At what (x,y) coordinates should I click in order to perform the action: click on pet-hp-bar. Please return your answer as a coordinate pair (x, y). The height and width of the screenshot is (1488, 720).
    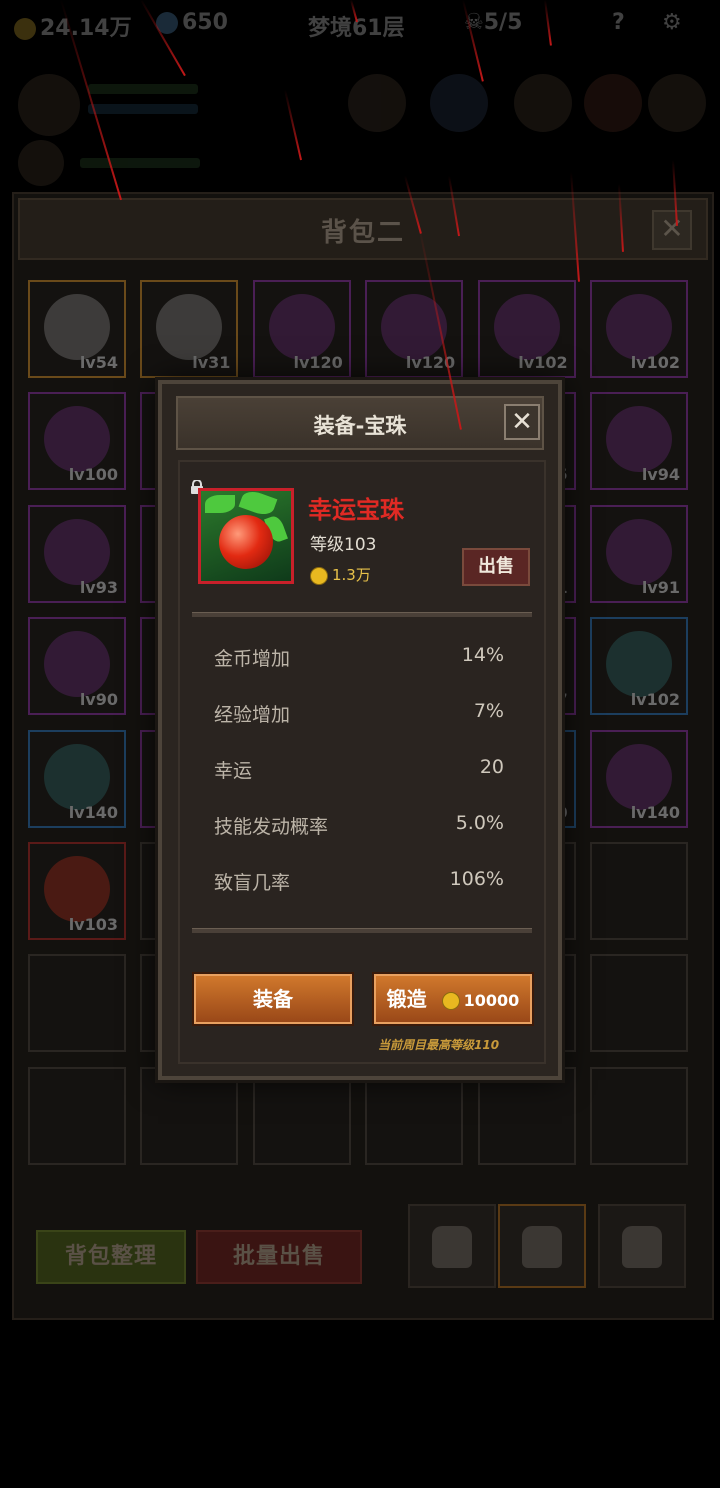
    Looking at the image, I should click on (140, 163).